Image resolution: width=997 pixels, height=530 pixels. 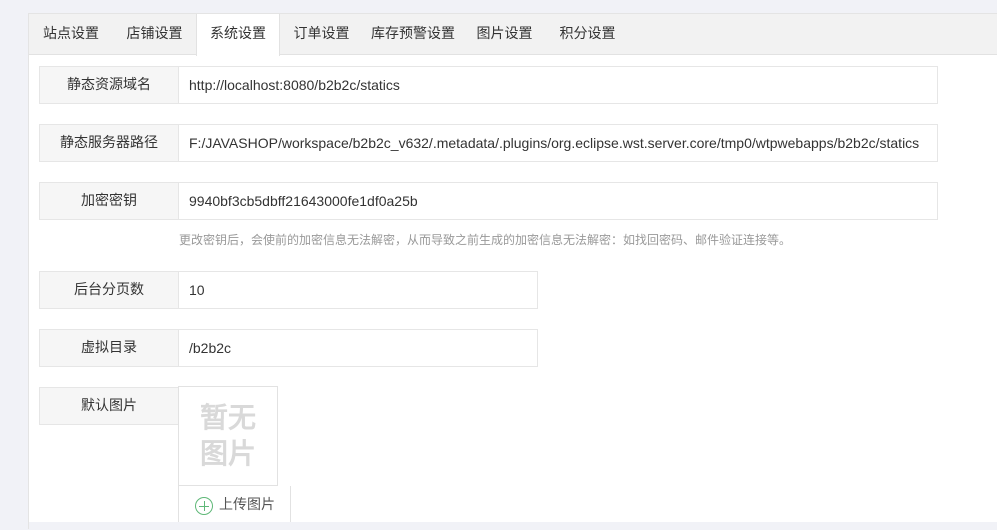 What do you see at coordinates (109, 290) in the screenshot?
I see `page-size-label: 后台分页数` at bounding box center [109, 290].